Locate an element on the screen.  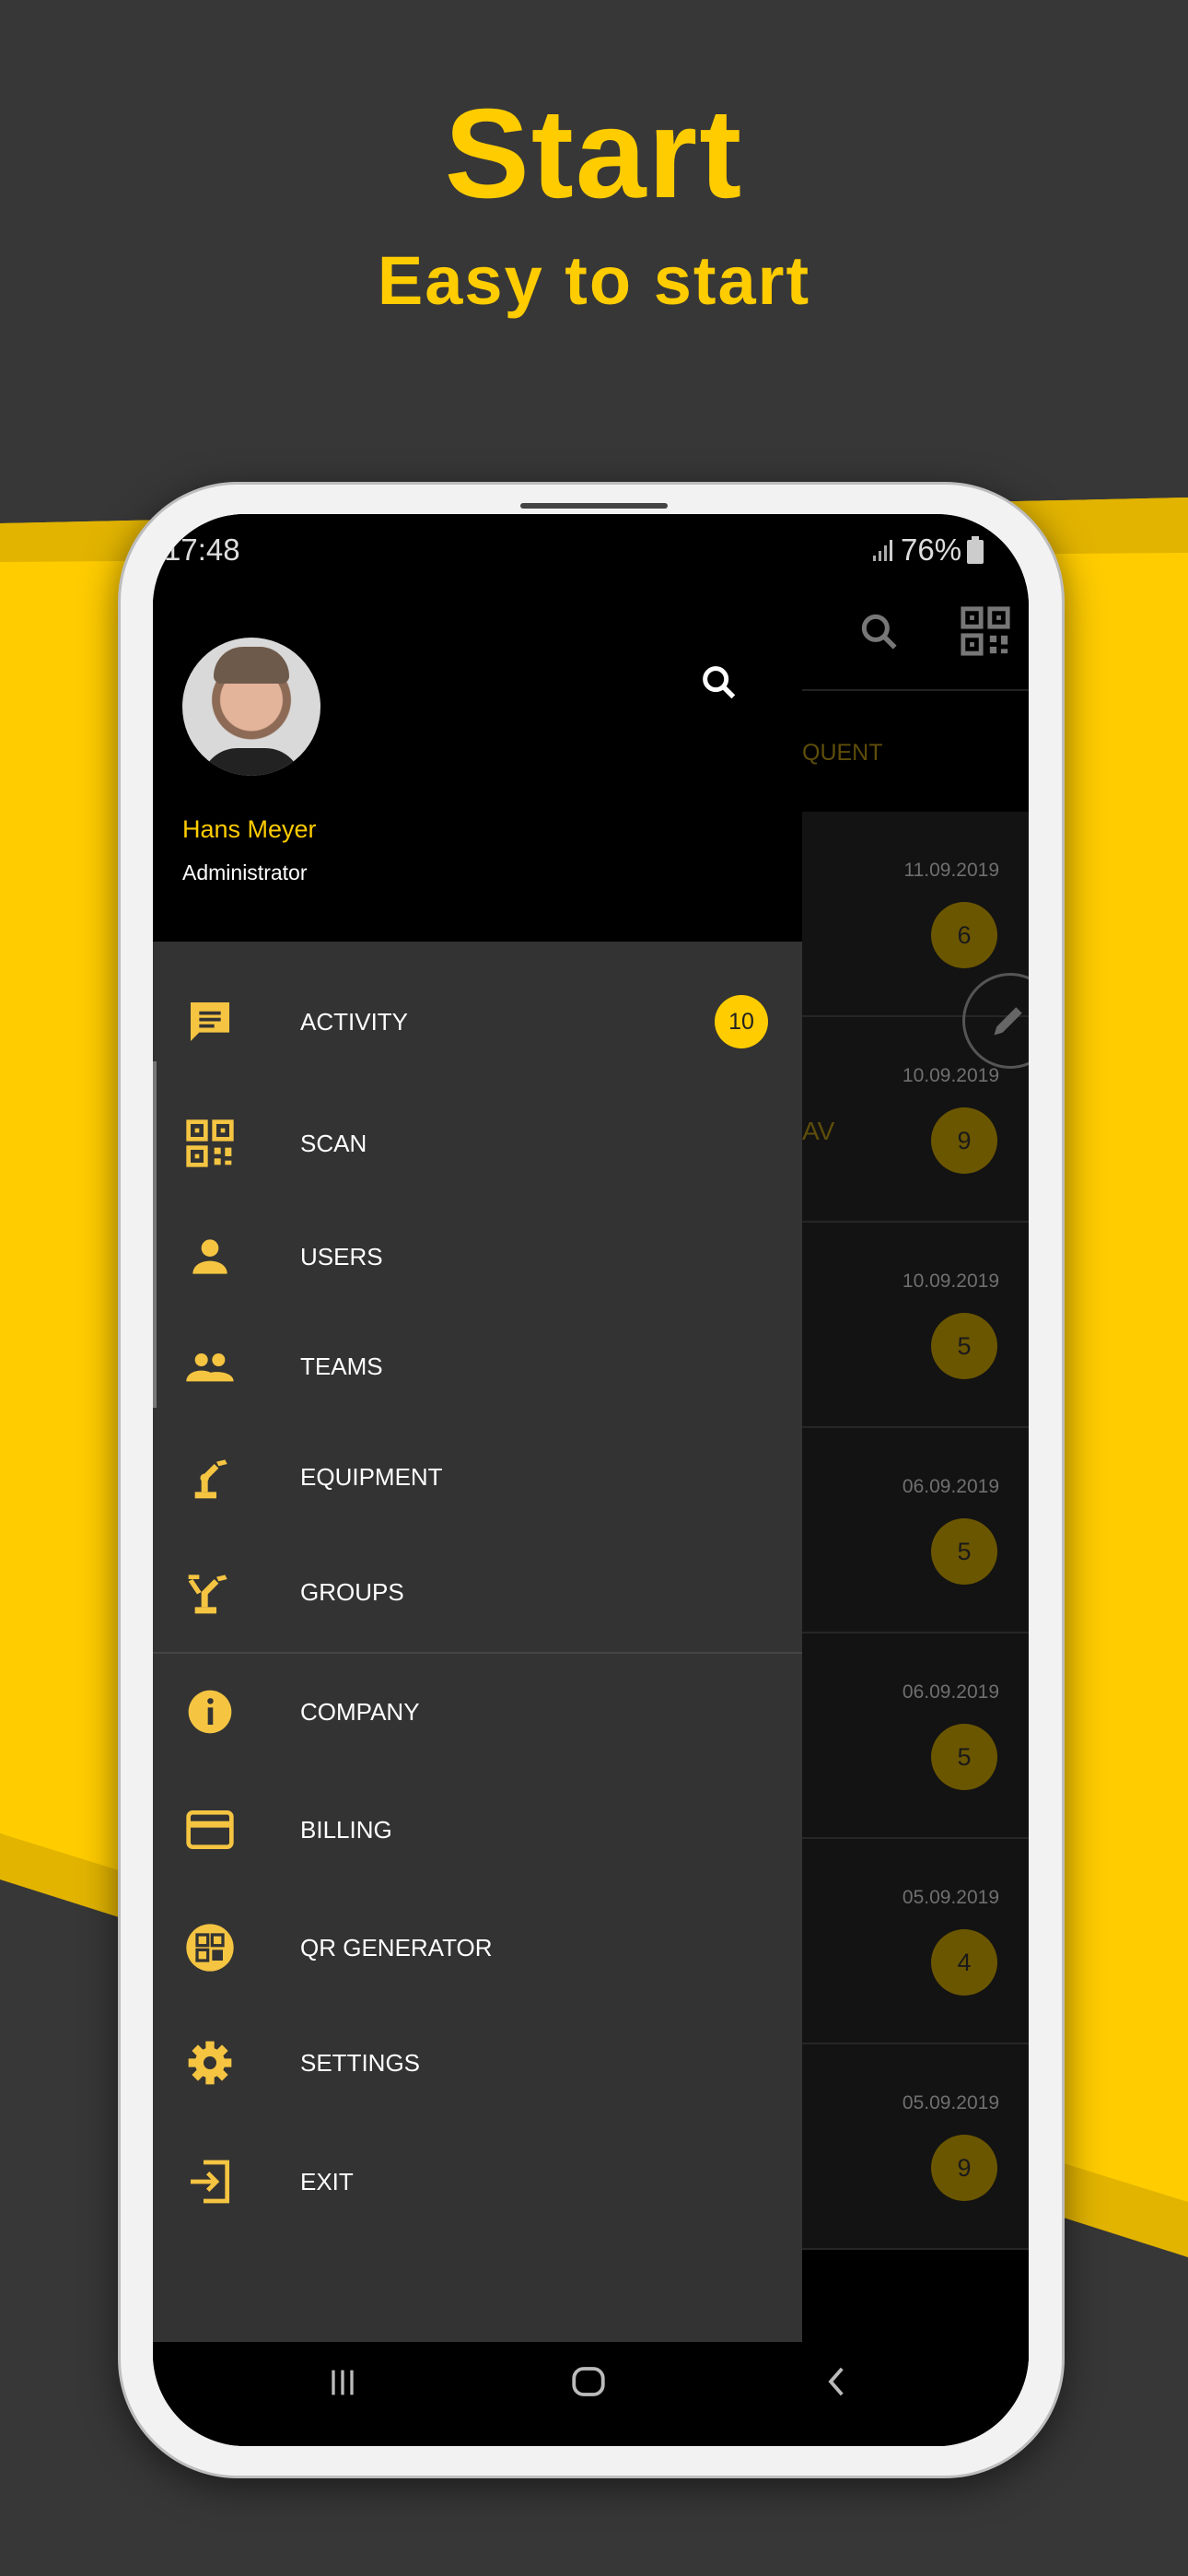
activity-row: 10.09.2019 5 is located at coordinates (915, 1325).